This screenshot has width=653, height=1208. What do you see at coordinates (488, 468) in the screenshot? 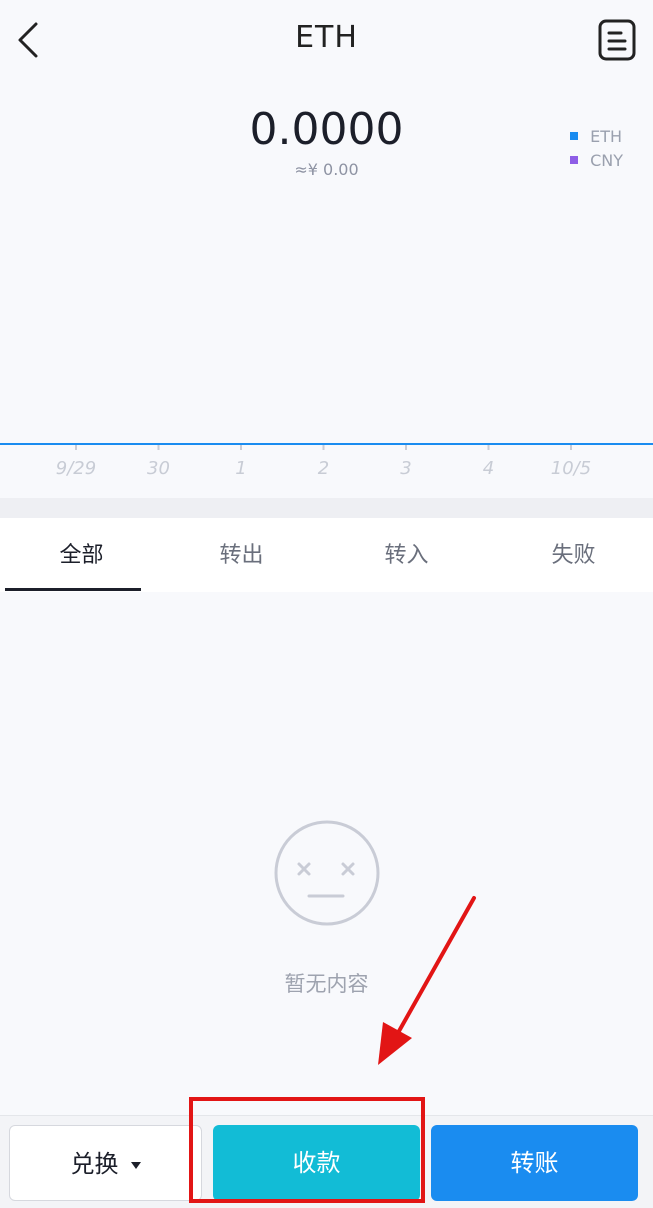
I see `x-tick-label: 4` at bounding box center [488, 468].